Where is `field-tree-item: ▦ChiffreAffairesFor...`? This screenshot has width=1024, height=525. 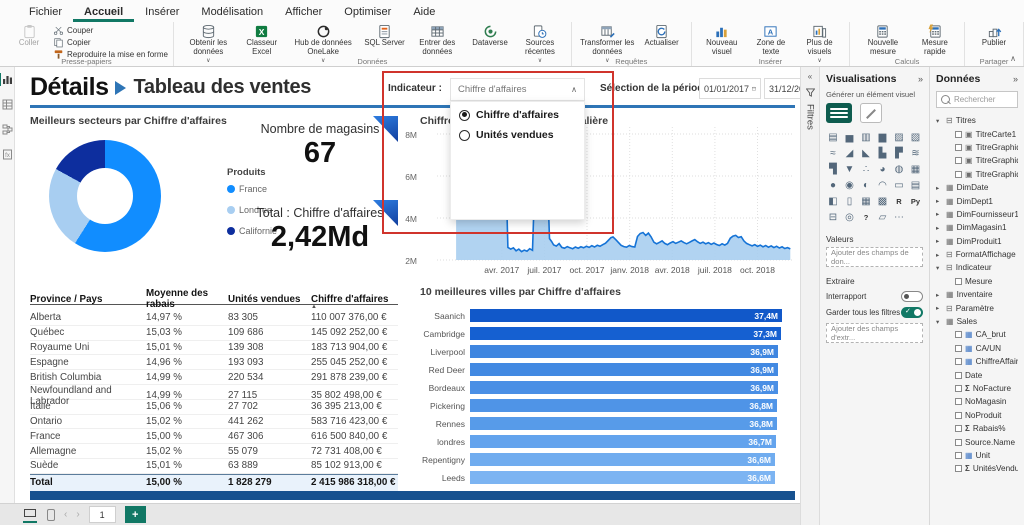 field-tree-item: ▦ChiffreAffairesFor... is located at coordinates (977, 361).